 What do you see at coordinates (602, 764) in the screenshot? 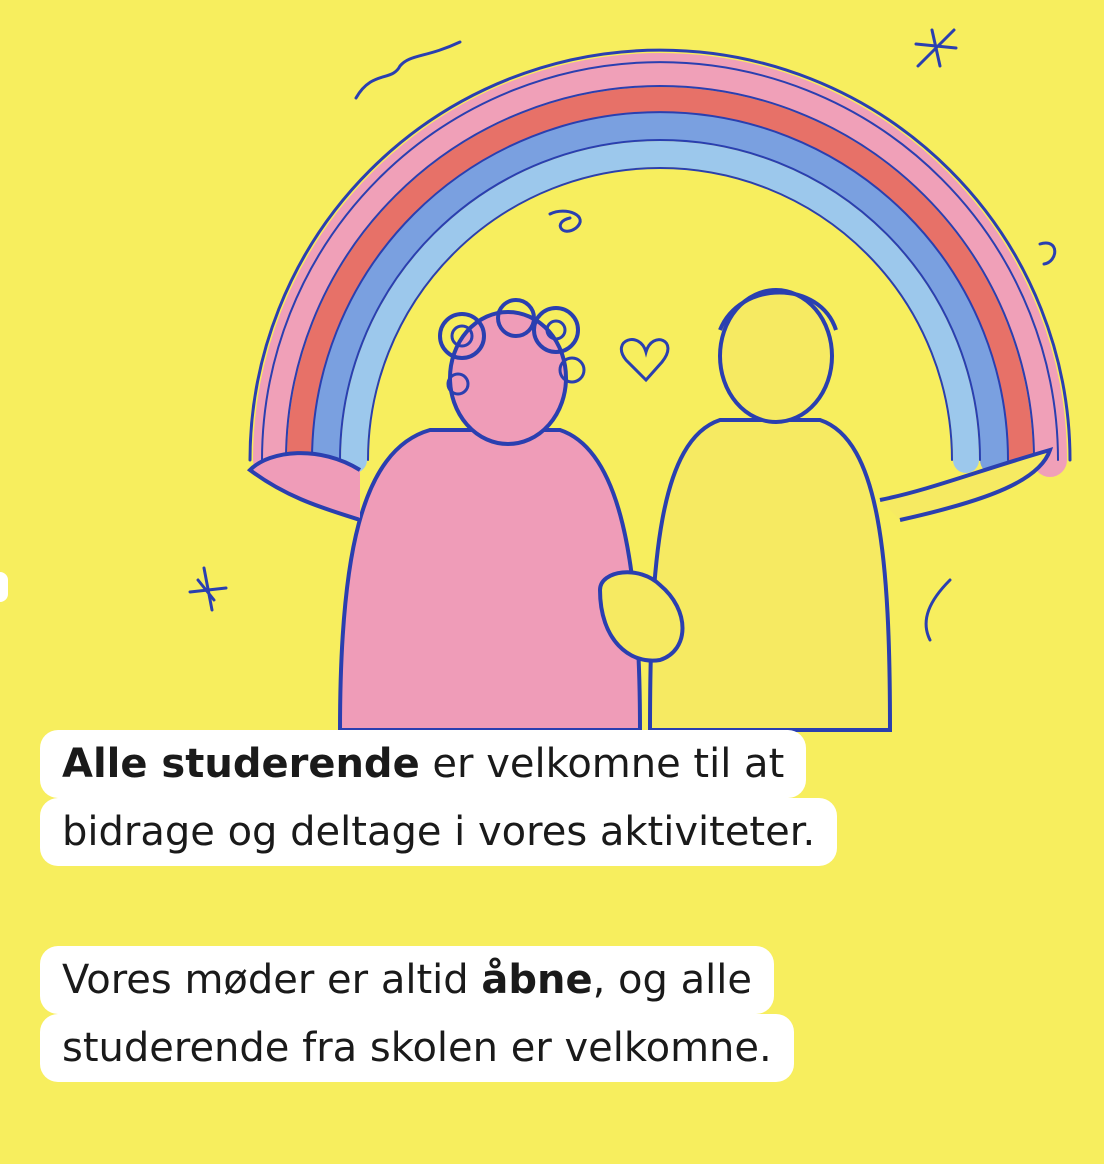
I see `welcome-rest: er velkomne til at` at bounding box center [602, 764].